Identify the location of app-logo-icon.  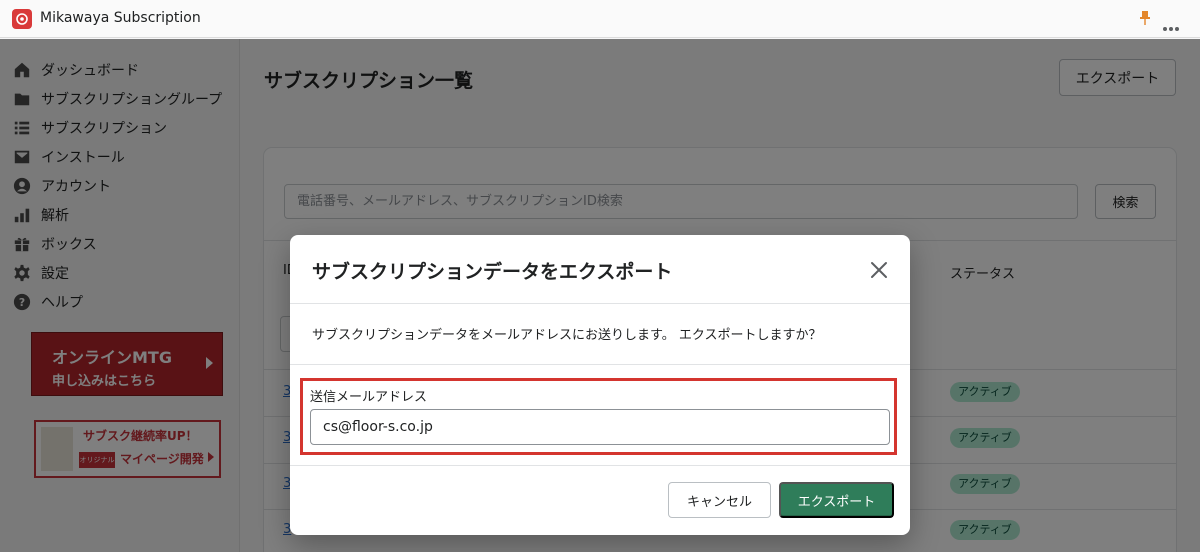
(22, 19).